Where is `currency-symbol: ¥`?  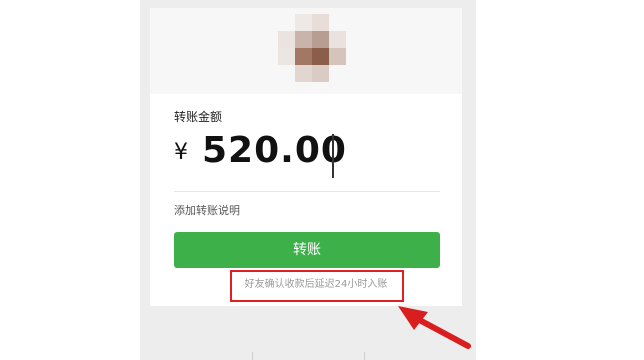 currency-symbol: ¥ is located at coordinates (181, 152).